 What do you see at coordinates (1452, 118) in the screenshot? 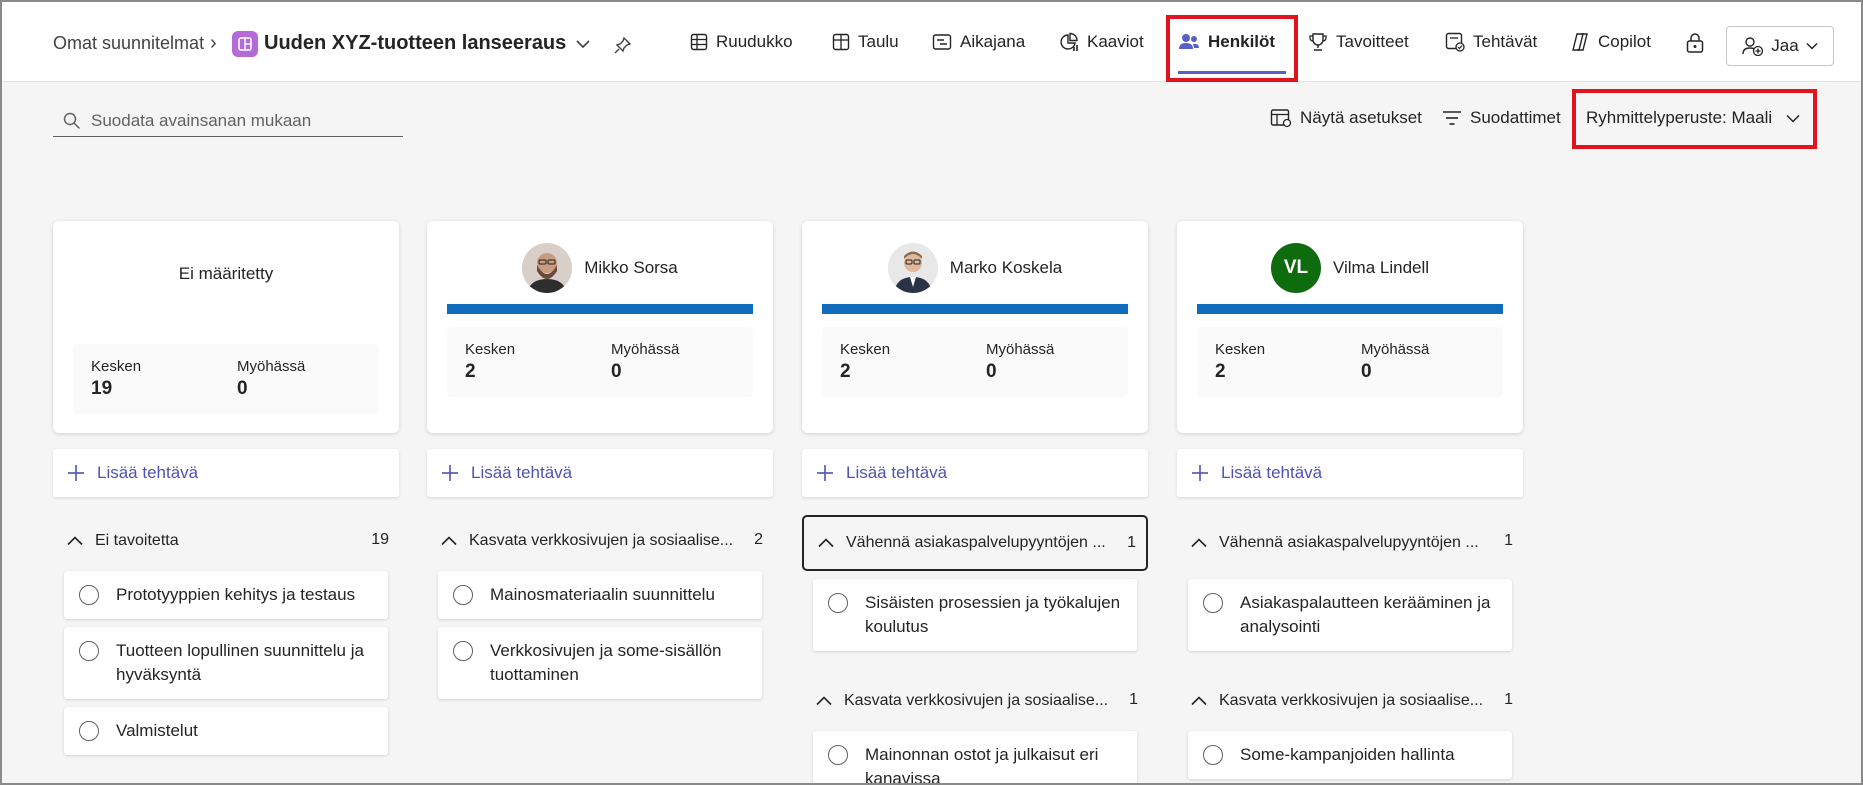
I see `filter-icon` at bounding box center [1452, 118].